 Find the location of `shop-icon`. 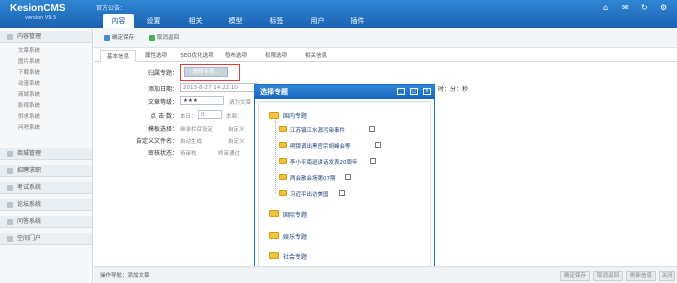

shop-icon is located at coordinates (10, 153).